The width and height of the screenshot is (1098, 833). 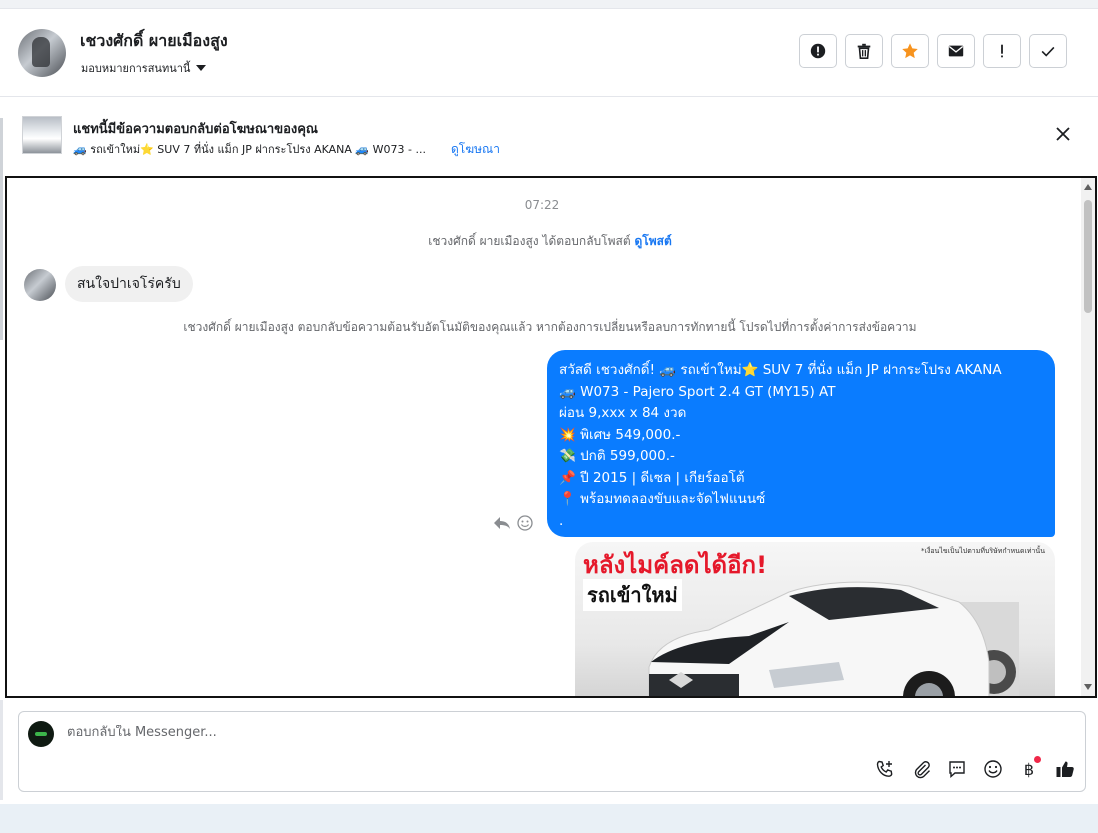 I want to click on avatar, so click(x=42, y=53).